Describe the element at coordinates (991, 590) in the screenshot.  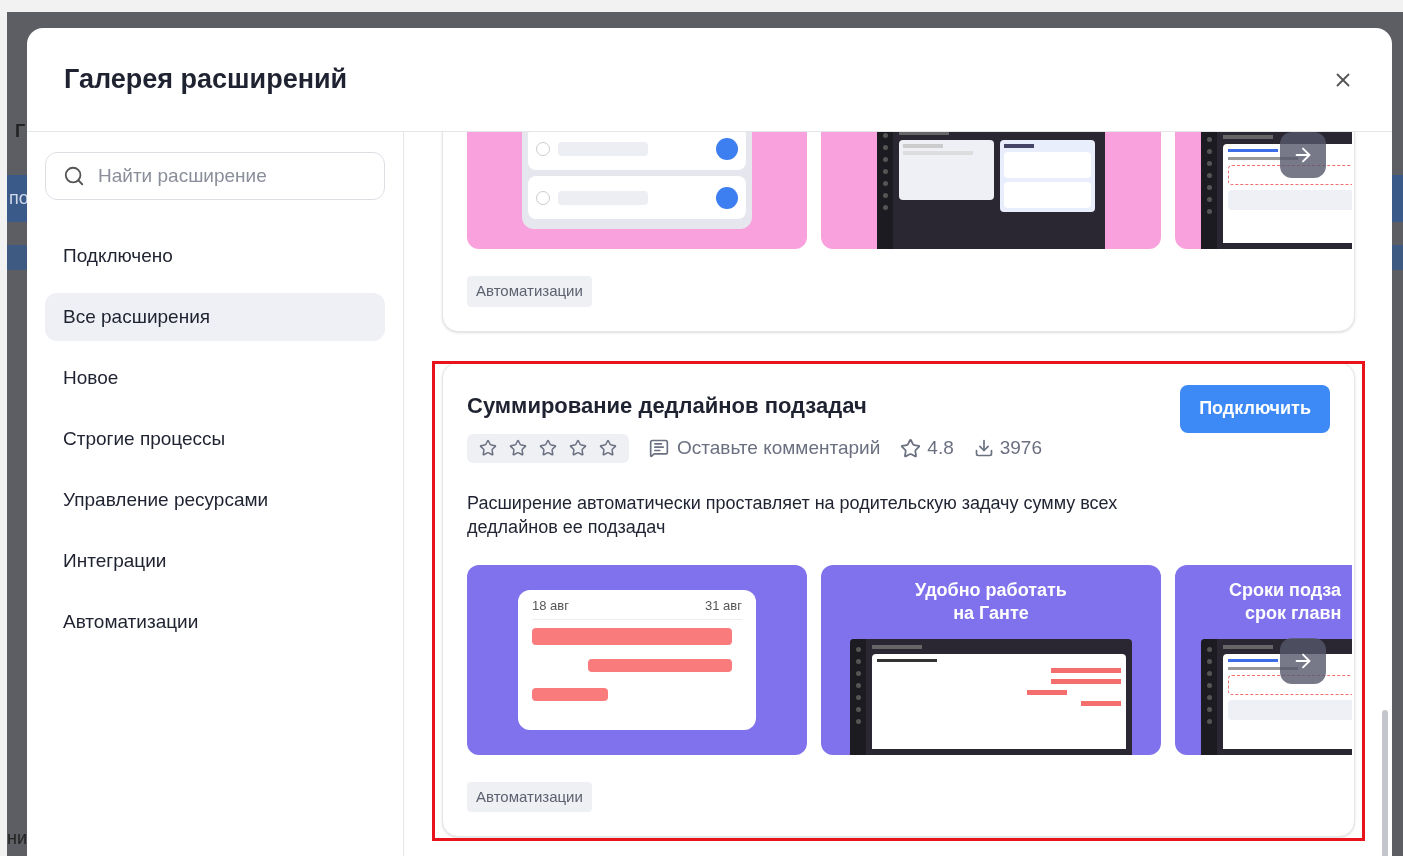
I see `caption-text: Удобно работать` at that location.